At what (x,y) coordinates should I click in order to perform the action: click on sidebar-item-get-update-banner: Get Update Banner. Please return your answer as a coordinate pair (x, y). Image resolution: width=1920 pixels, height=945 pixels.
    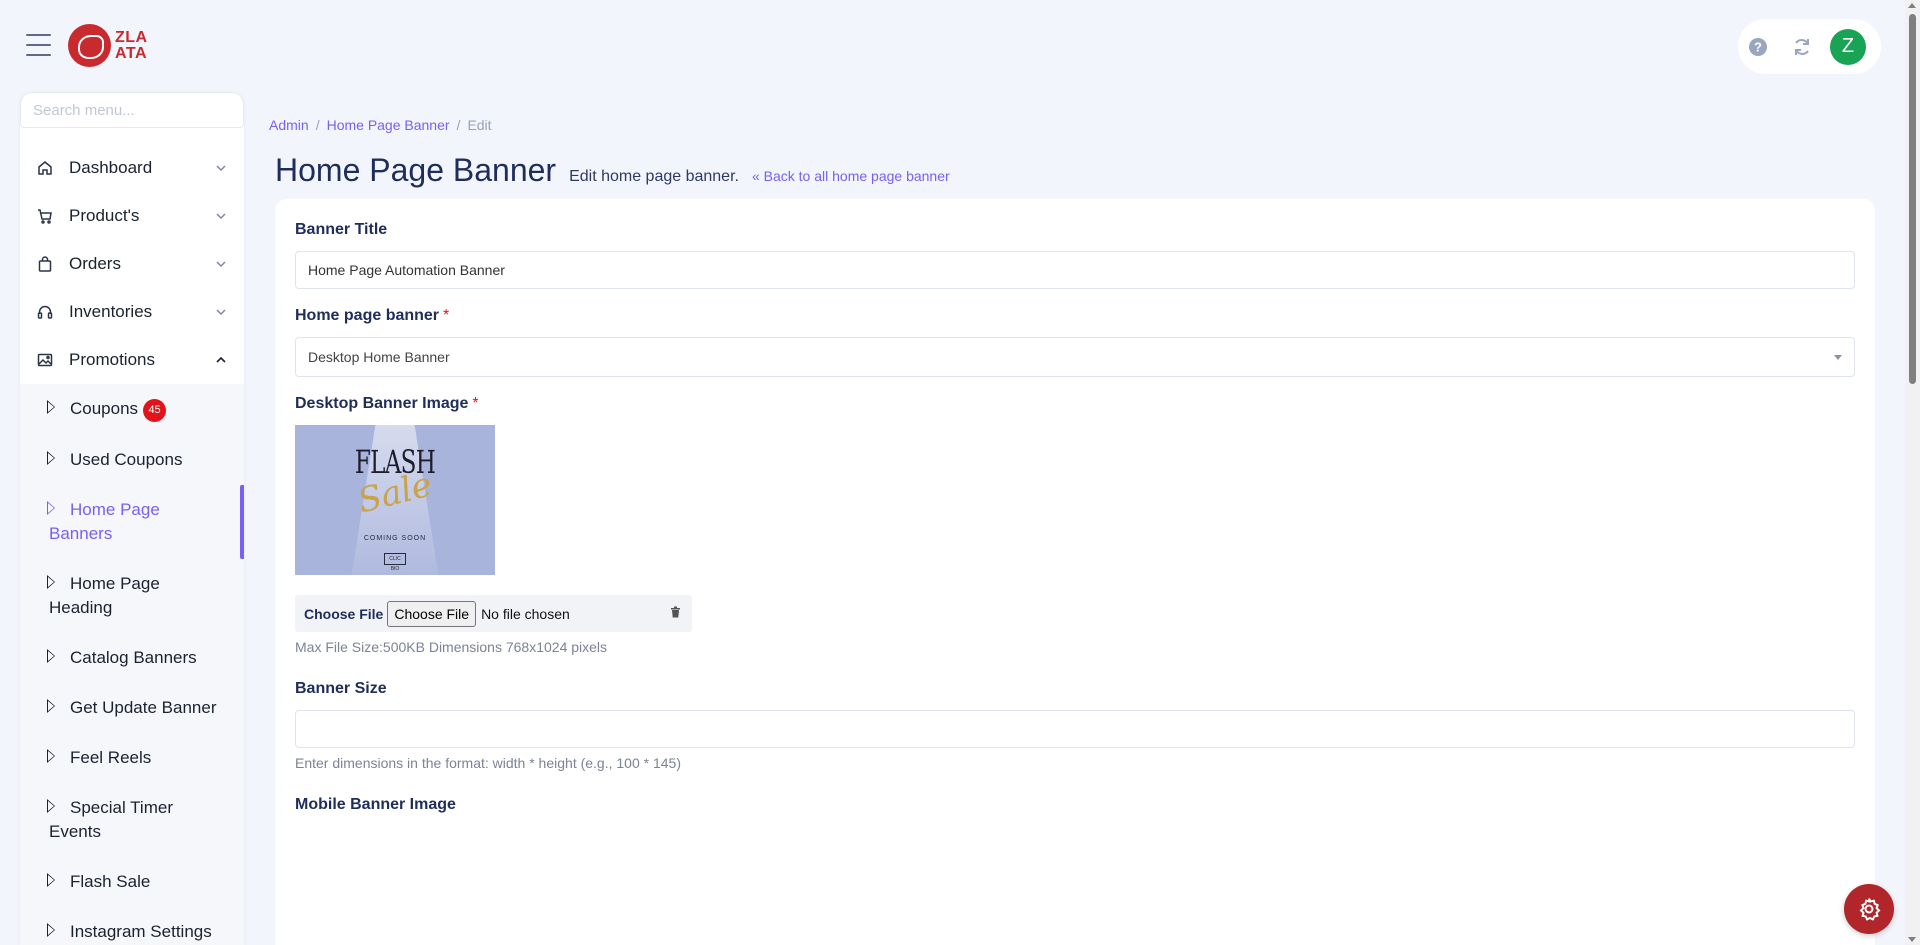
    Looking at the image, I should click on (132, 708).